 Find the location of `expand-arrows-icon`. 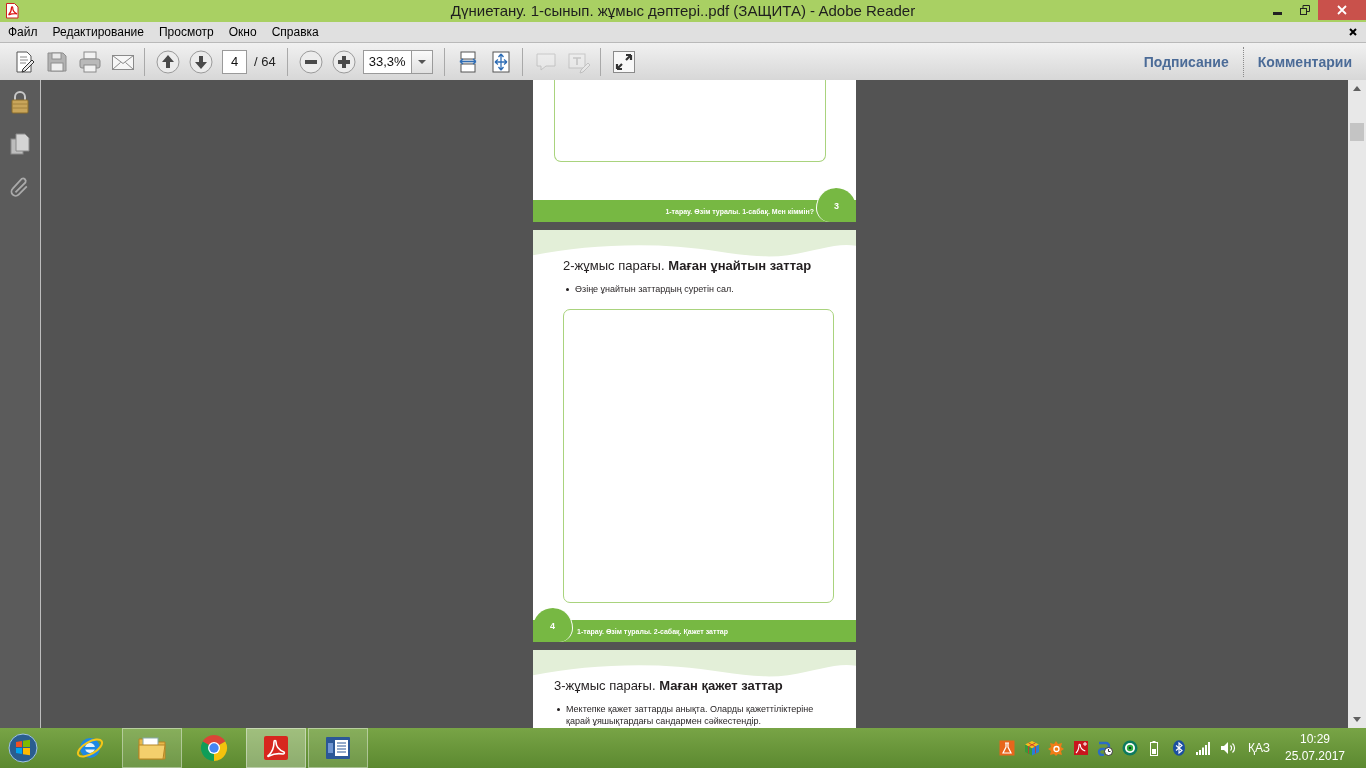

expand-arrows-icon is located at coordinates (623, 61).